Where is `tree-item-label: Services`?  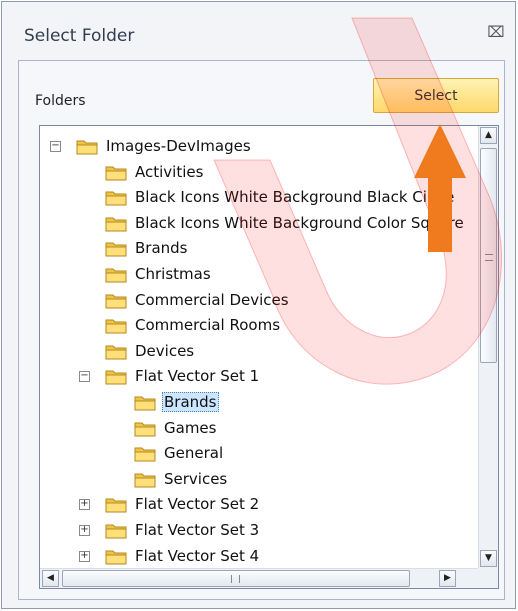 tree-item-label: Services is located at coordinates (196, 478).